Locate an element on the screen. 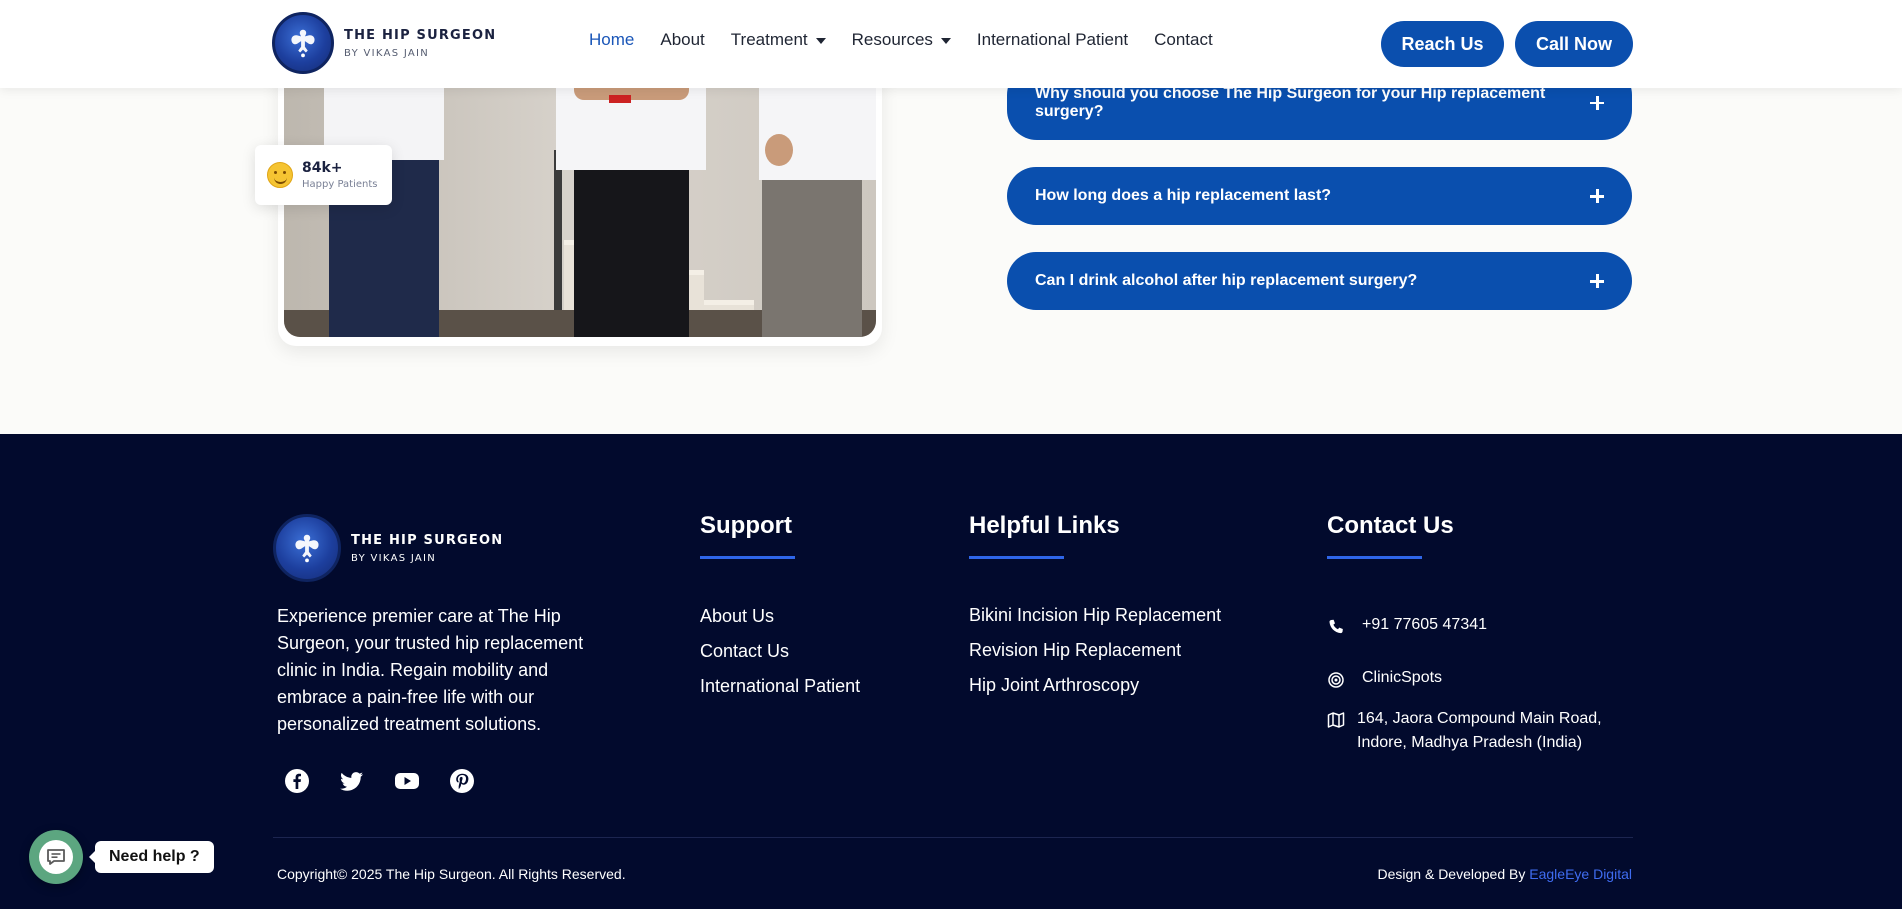  footer-link-about-us: About Us is located at coordinates (780, 623).